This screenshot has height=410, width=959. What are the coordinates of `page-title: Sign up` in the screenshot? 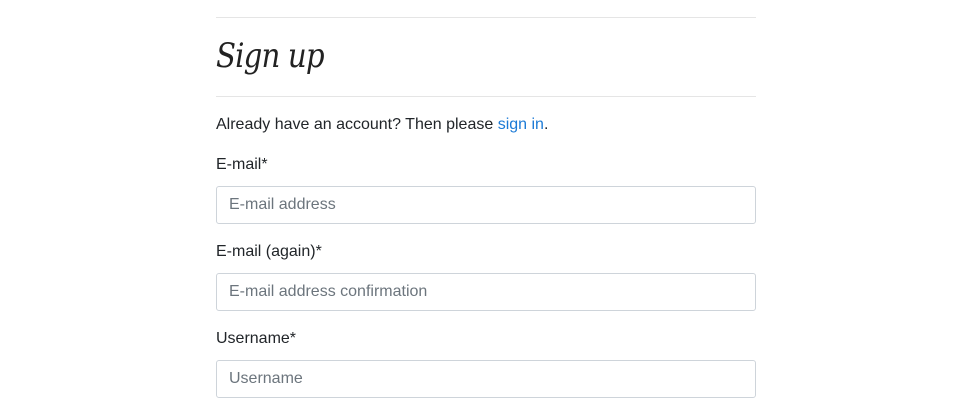 It's located at (270, 56).